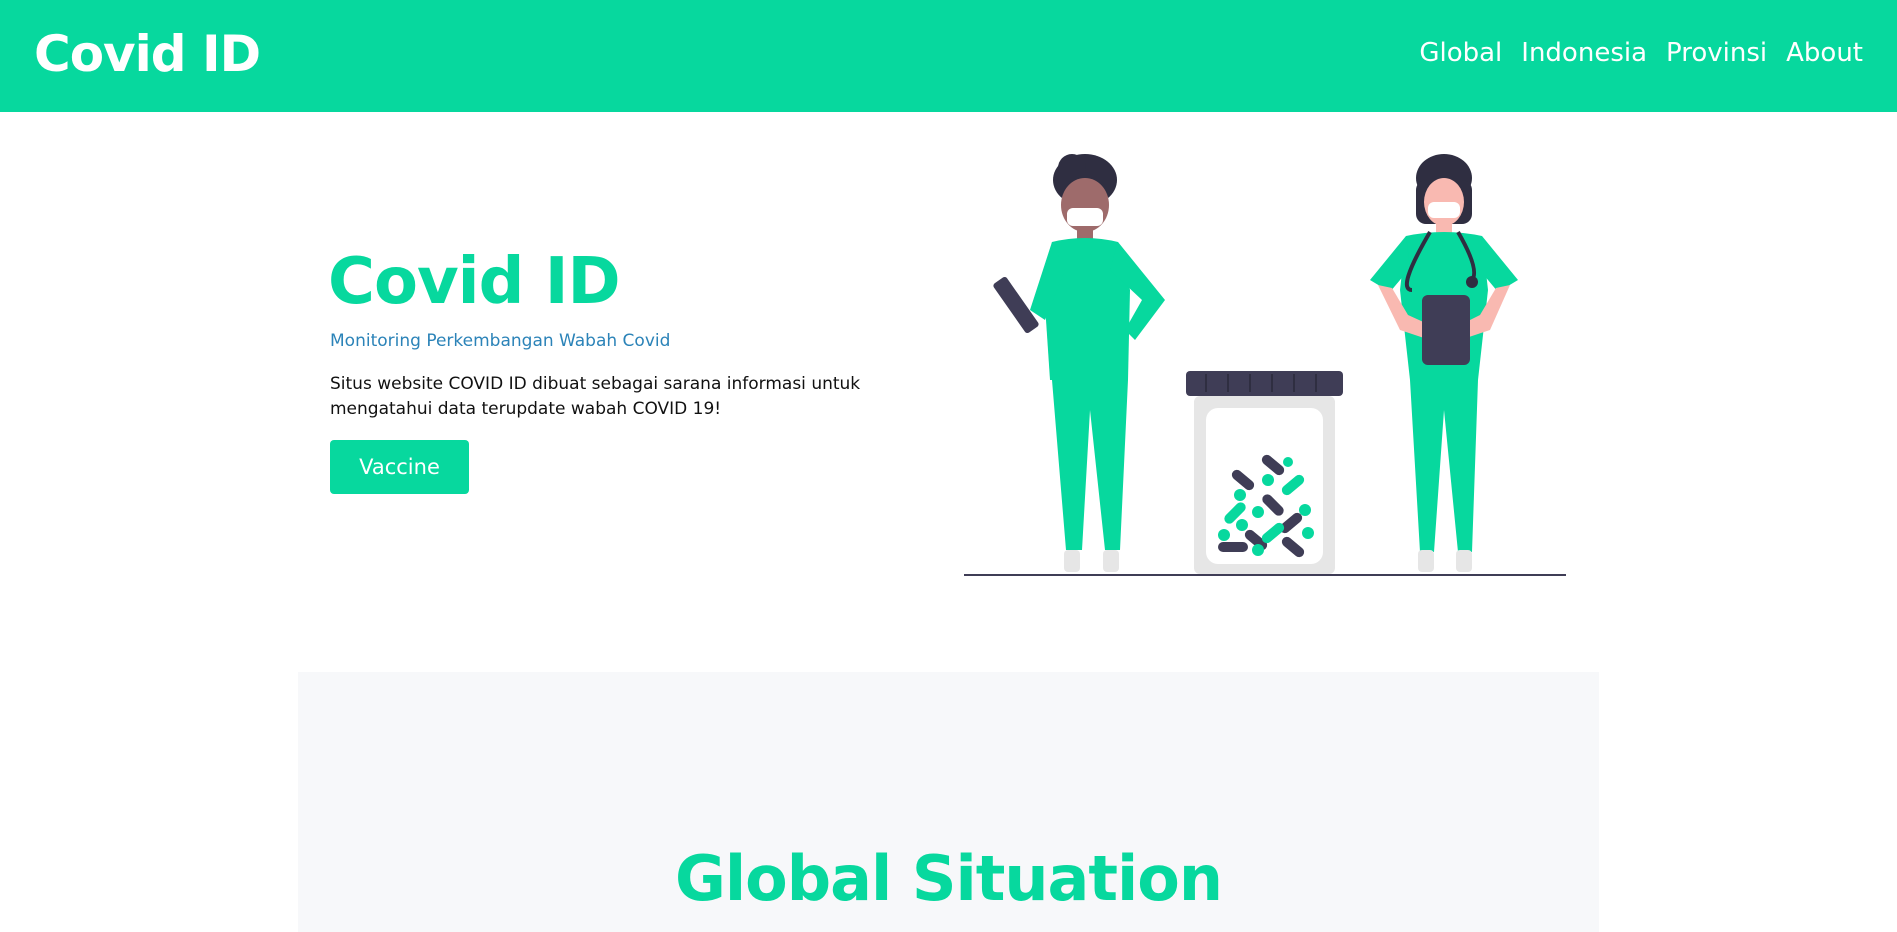 This screenshot has width=1897, height=932. Describe the element at coordinates (1079, 363) in the screenshot. I see `left-doctor-figure` at that location.